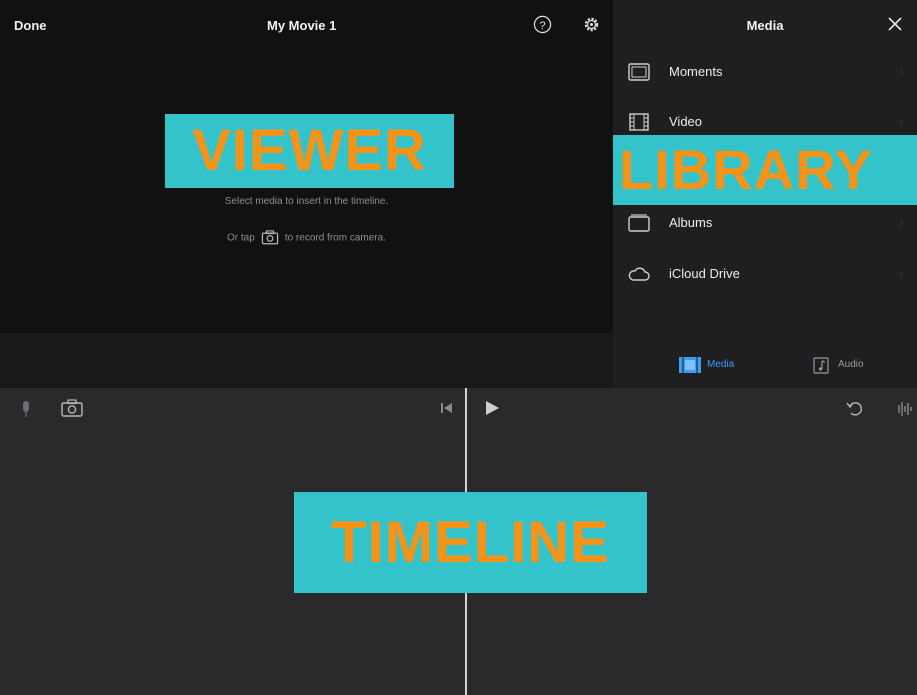 The width and height of the screenshot is (917, 695). What do you see at coordinates (306, 201) in the screenshot?
I see `viewer-hint-select-media: Select media to insert in the timeline.` at bounding box center [306, 201].